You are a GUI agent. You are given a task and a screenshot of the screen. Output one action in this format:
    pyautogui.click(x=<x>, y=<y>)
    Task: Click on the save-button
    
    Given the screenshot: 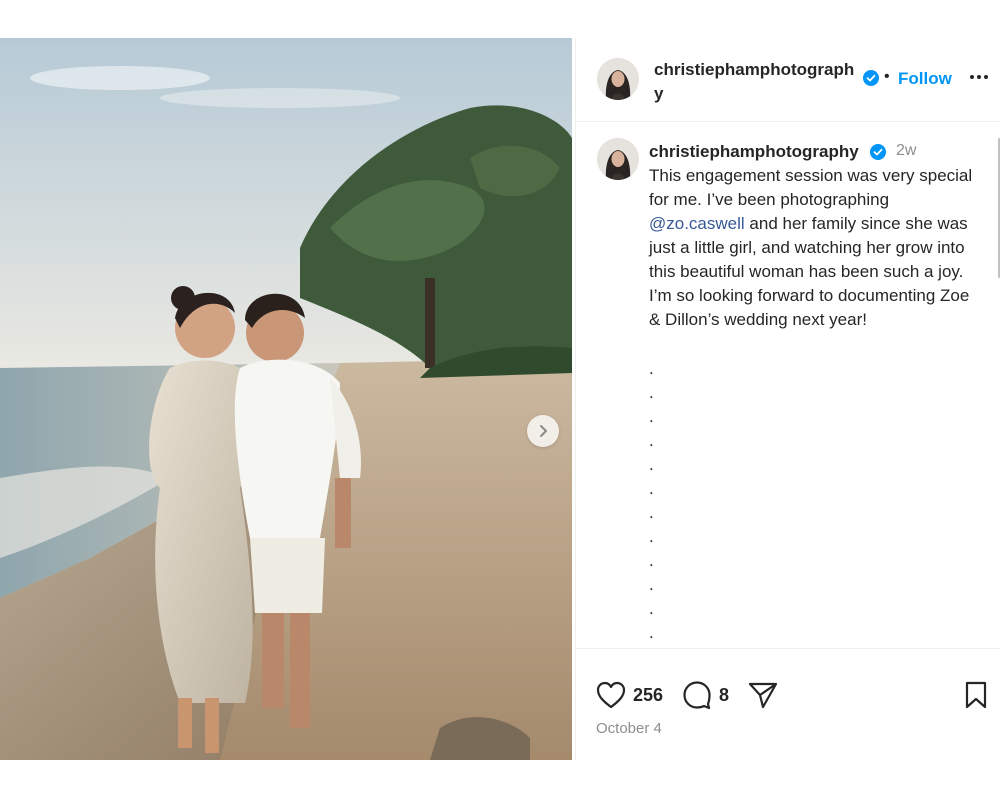 What is the action you would take?
    pyautogui.click(x=976, y=695)
    